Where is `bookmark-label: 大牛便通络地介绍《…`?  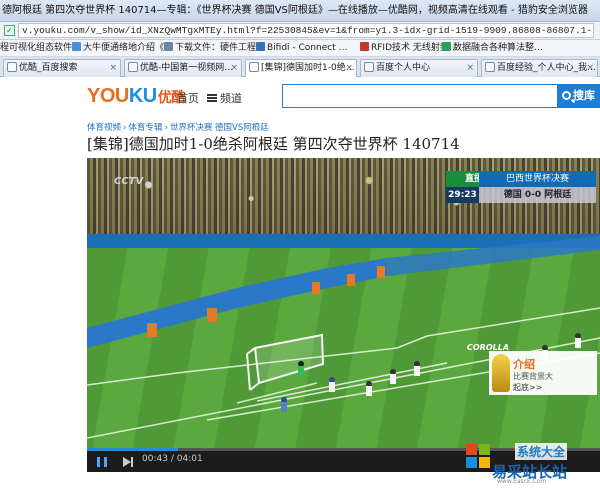
bookmark-label: 大牛便通络地介绍《… is located at coordinates (128, 48).